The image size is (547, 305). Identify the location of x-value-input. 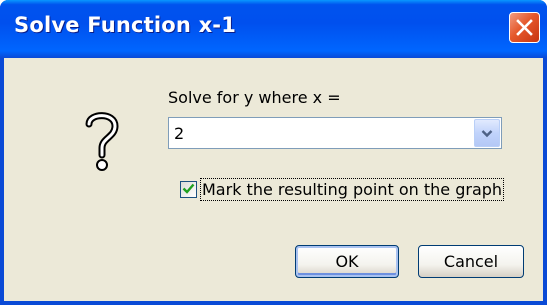
(319, 133).